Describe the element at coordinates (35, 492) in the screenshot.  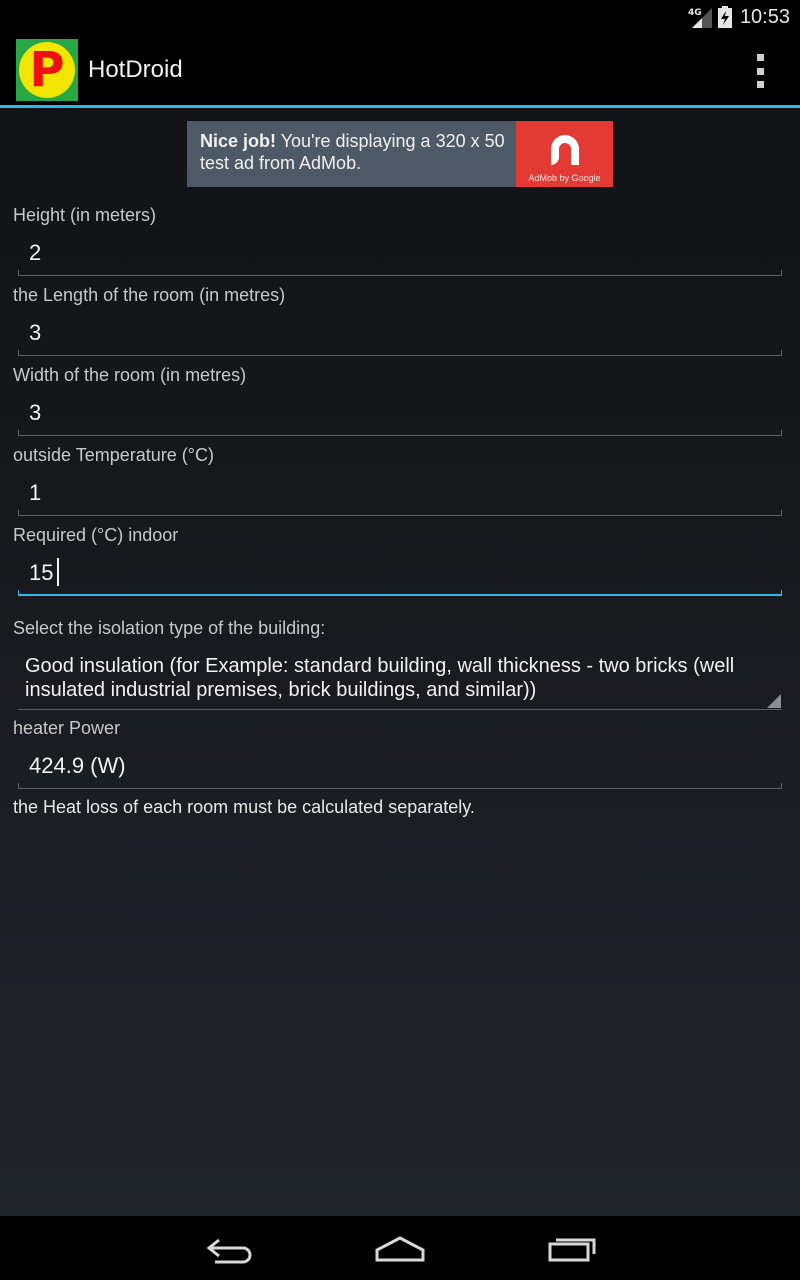
I see `outside-temperature-value: 1` at that location.